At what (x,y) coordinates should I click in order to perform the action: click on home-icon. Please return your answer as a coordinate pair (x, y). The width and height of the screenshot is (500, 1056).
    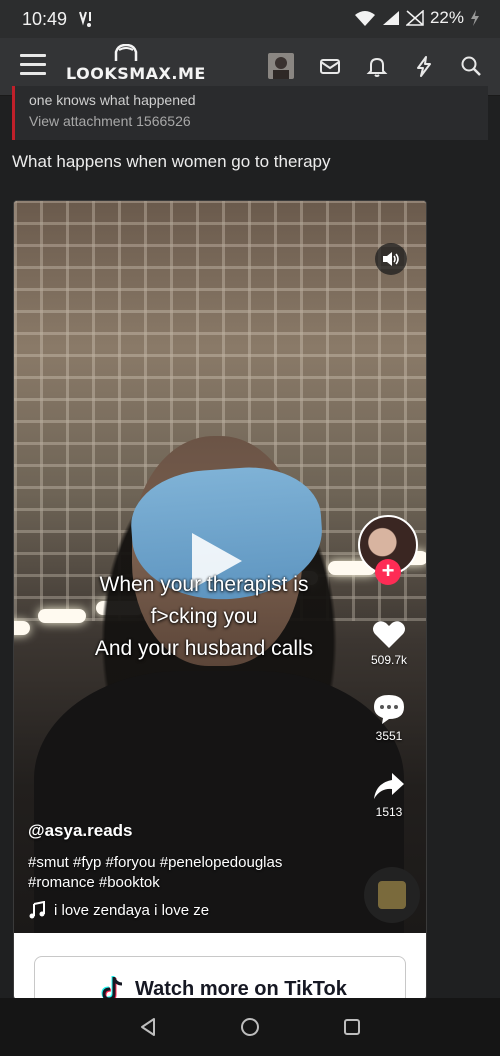
    Looking at the image, I should click on (250, 1027).